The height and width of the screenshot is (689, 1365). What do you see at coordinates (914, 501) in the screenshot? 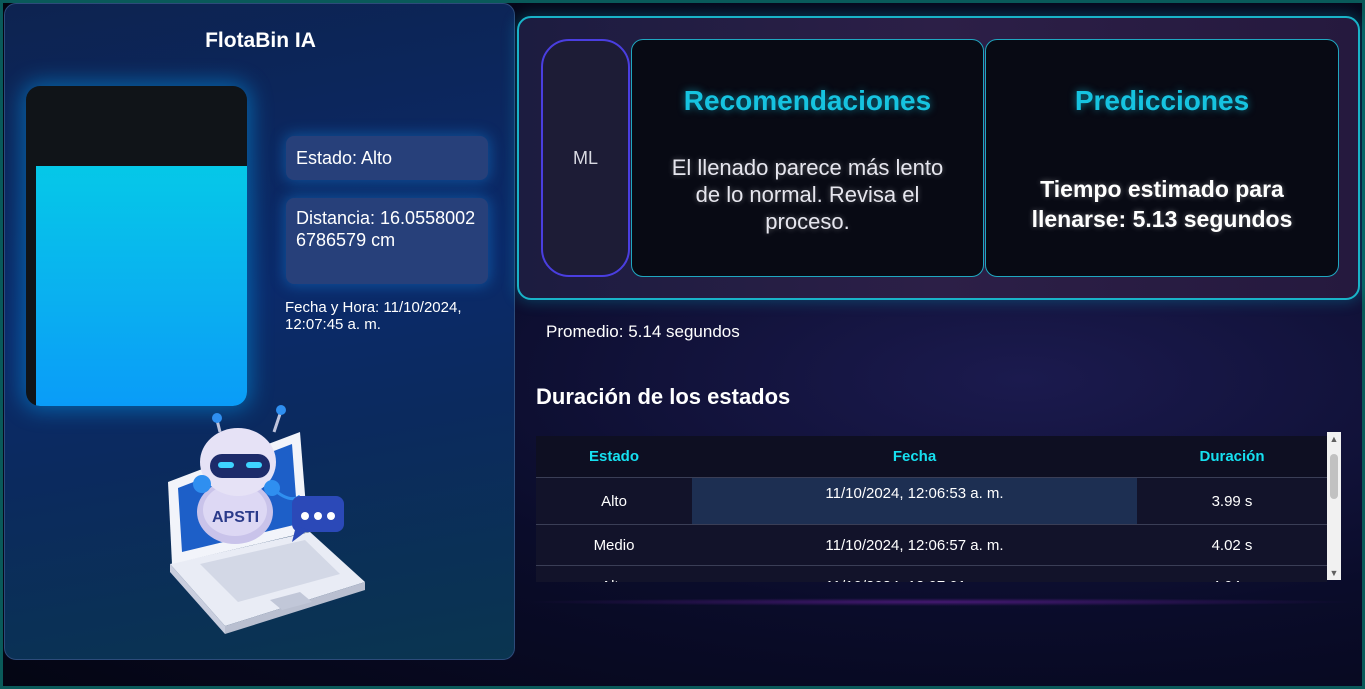
I see `cell-fecha: 11/10/2024, 12:06:53 a. m.` at bounding box center [914, 501].